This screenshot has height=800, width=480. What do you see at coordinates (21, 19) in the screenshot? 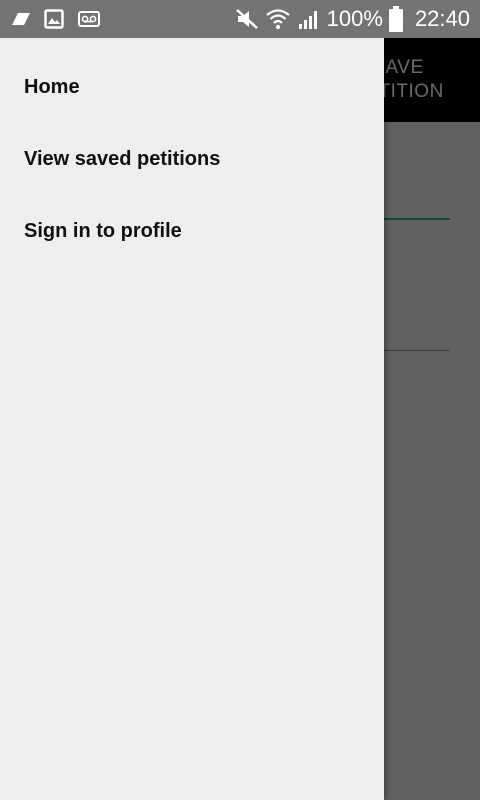
I see `signal-shape-icon` at bounding box center [21, 19].